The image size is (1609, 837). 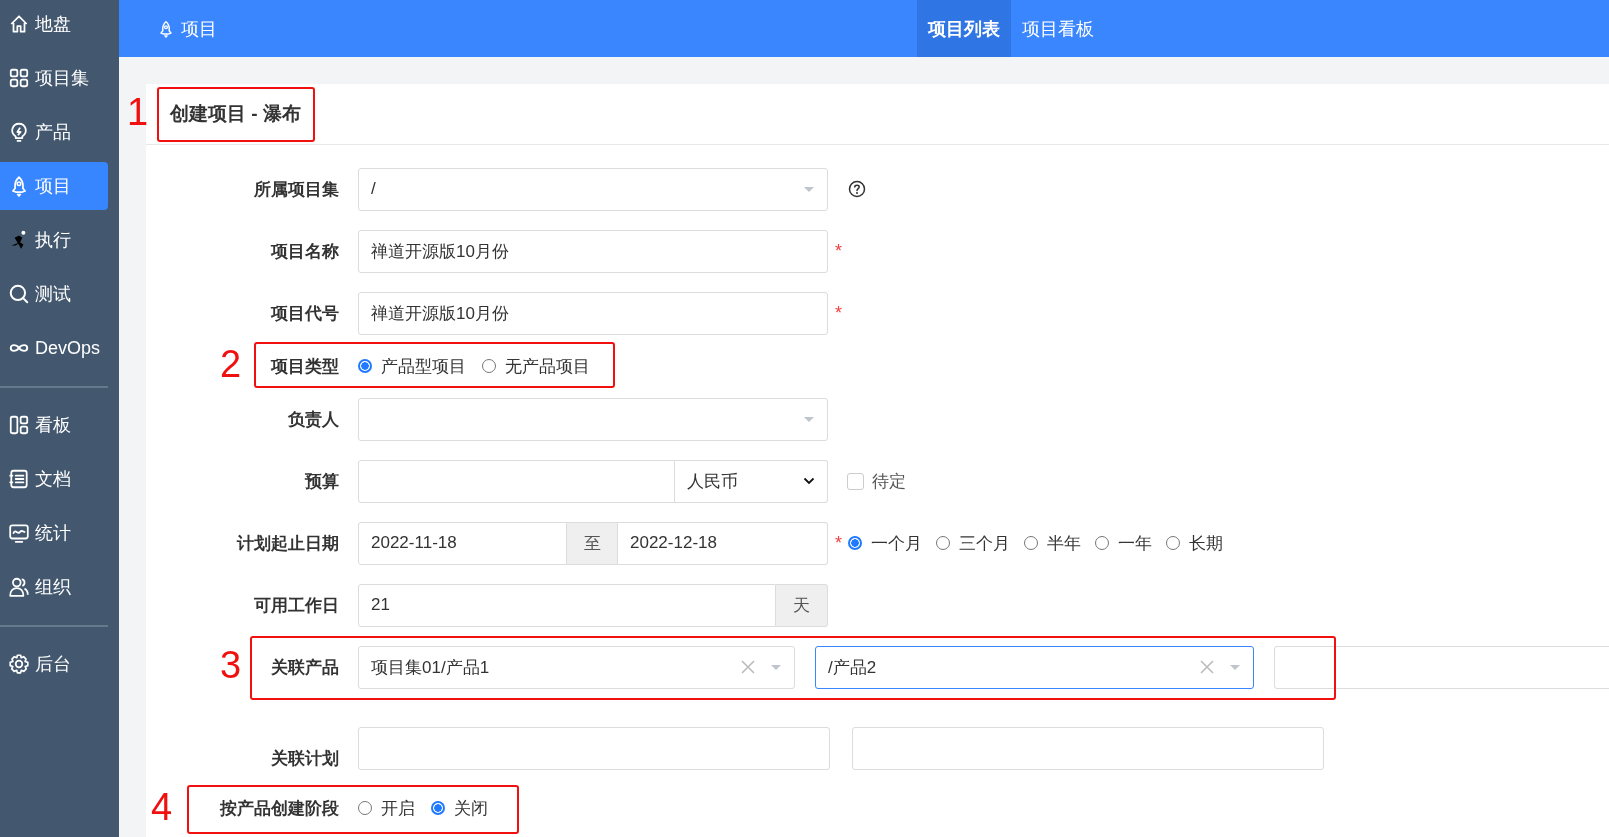 I want to click on annotation-number: 1, so click(x=138, y=112).